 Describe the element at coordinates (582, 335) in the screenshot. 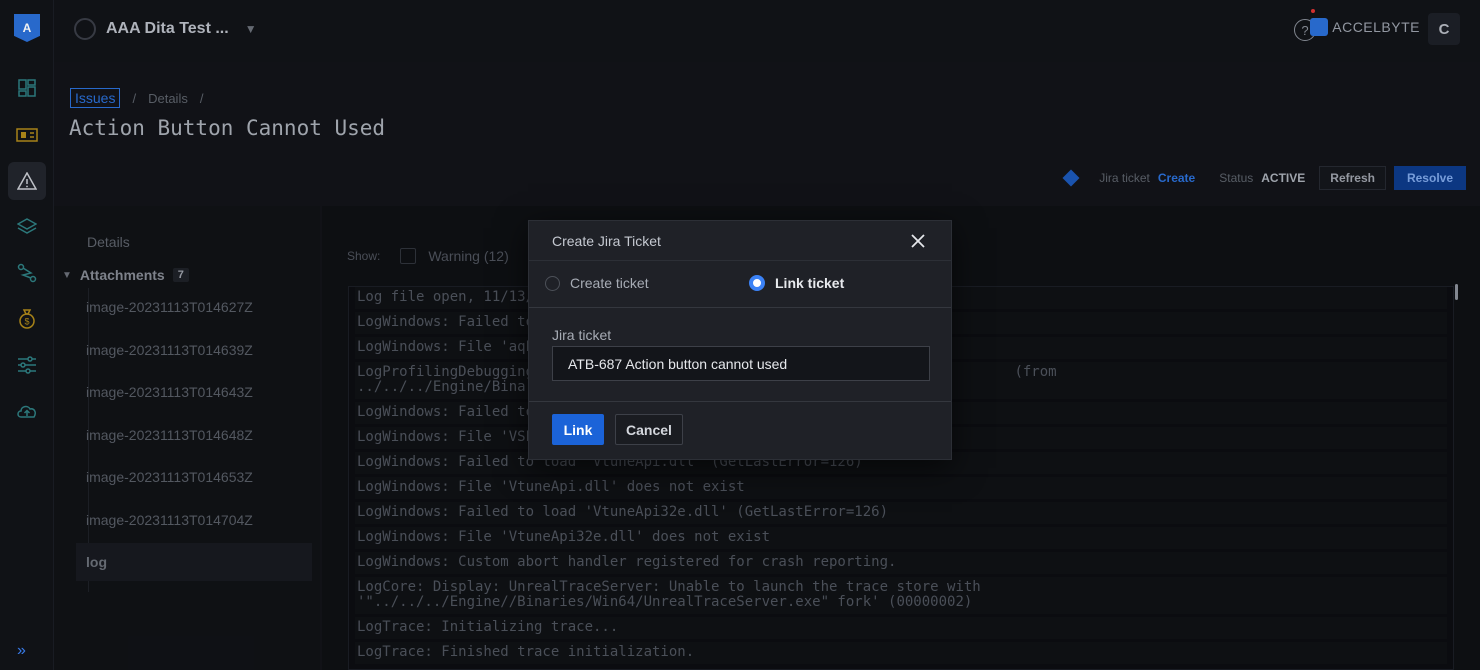

I see `jira-ticket-label: Jira ticket` at that location.